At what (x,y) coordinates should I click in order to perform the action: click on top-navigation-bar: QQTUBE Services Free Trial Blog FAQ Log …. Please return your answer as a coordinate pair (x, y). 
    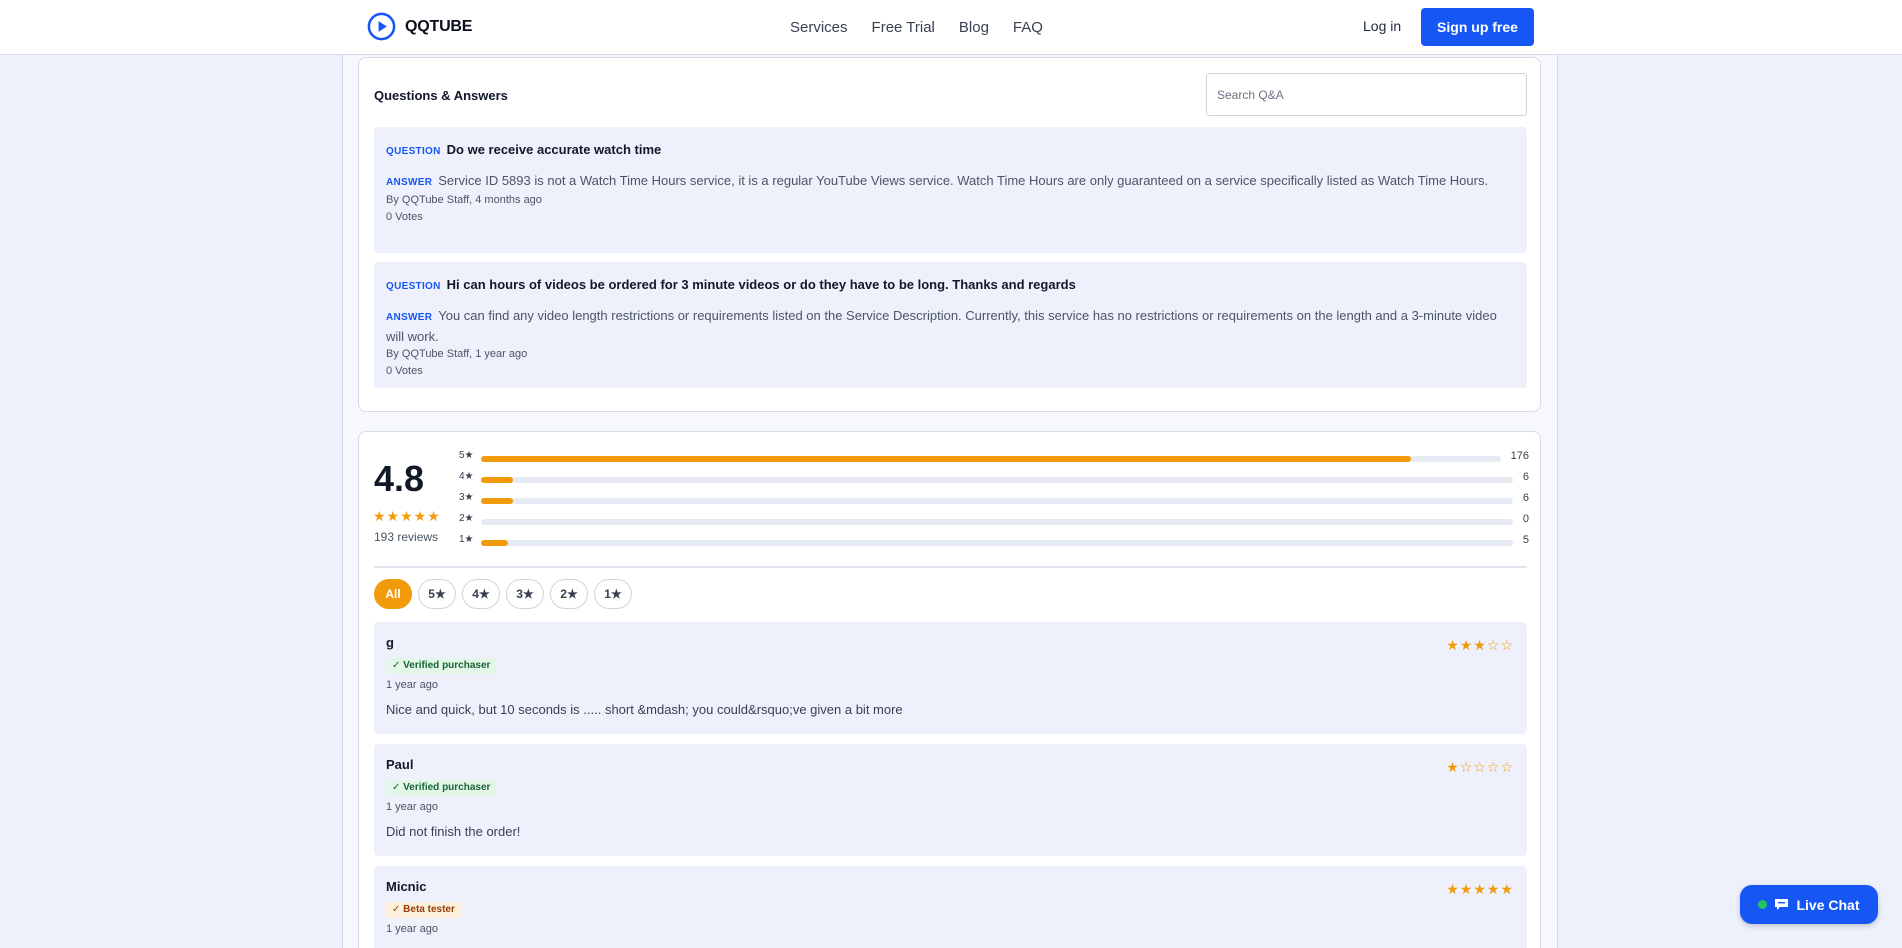
    Looking at the image, I should click on (951, 27).